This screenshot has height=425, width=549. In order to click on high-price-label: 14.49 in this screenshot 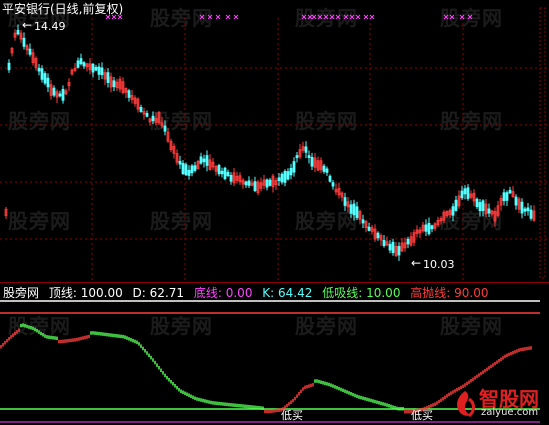, I will do `click(50, 26)`.